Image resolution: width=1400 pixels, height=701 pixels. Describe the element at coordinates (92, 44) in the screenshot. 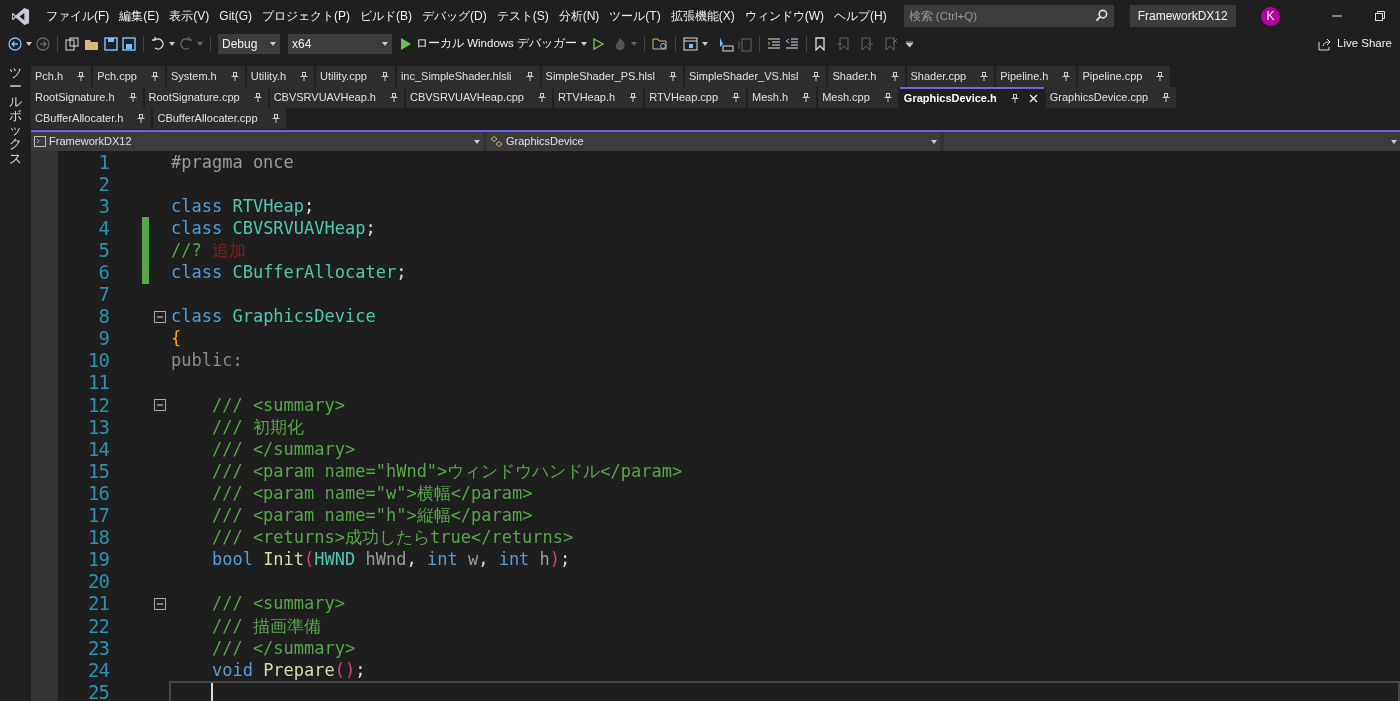

I see `open-folder-icon` at that location.